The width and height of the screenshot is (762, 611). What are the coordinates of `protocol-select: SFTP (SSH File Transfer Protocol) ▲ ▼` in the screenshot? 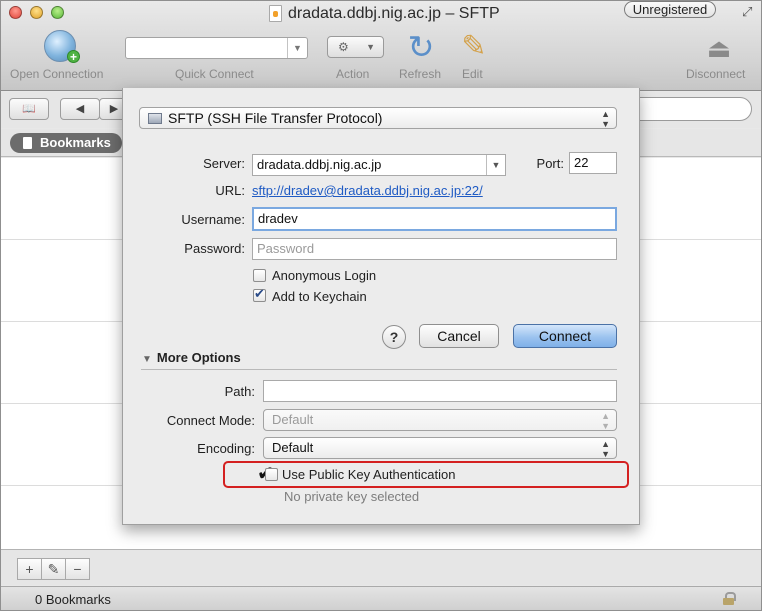 It's located at (378, 118).